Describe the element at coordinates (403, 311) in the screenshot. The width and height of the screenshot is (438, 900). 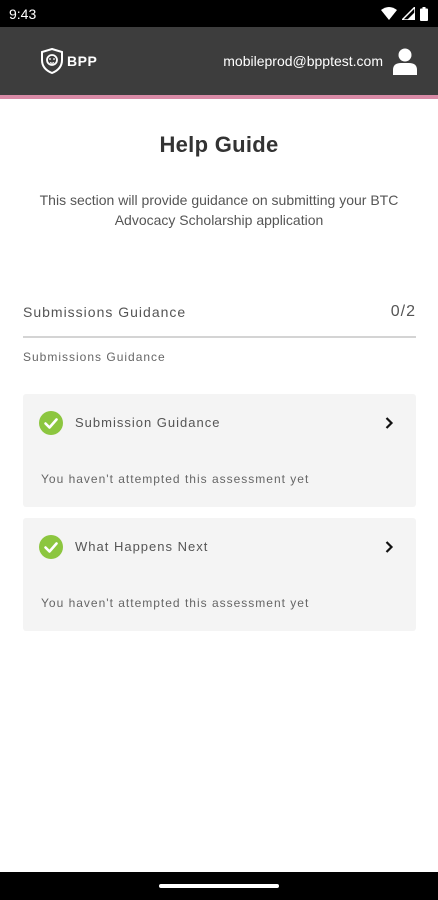
I see `section-progress-count: 0/2` at that location.